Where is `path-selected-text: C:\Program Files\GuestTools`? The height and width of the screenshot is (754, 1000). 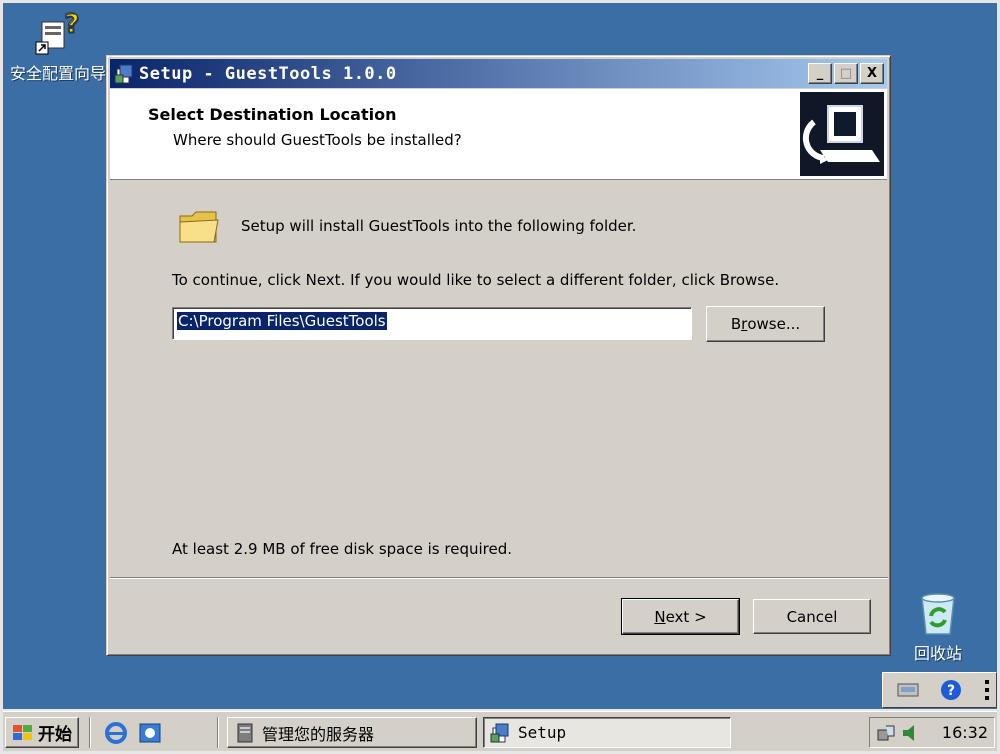 path-selected-text: C:\Program Files\GuestTools is located at coordinates (282, 321).